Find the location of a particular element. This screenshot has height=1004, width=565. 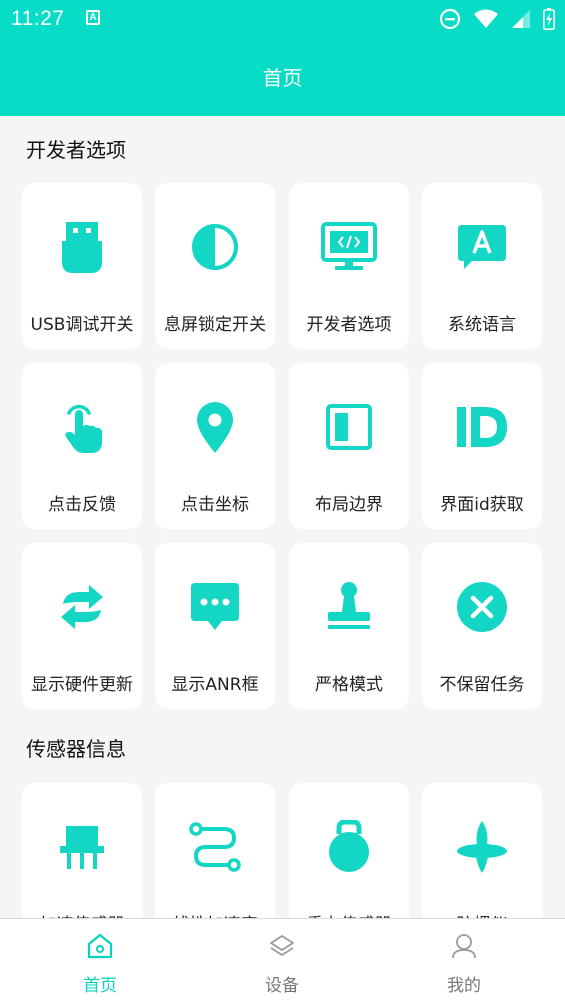

nav-label-devices: 设备 is located at coordinates (282, 986).